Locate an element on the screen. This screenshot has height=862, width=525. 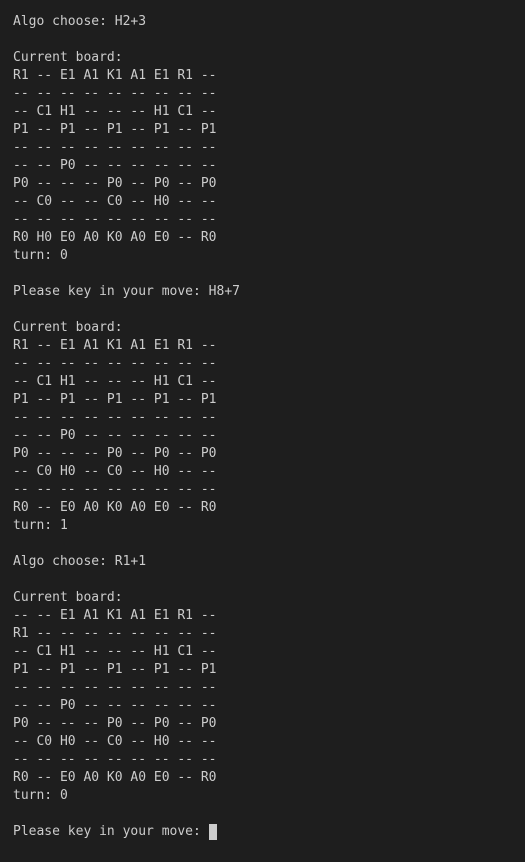
output-line: R0 H0 E0 A0 K0 A0 E0 -- R0 is located at coordinates (115, 237).